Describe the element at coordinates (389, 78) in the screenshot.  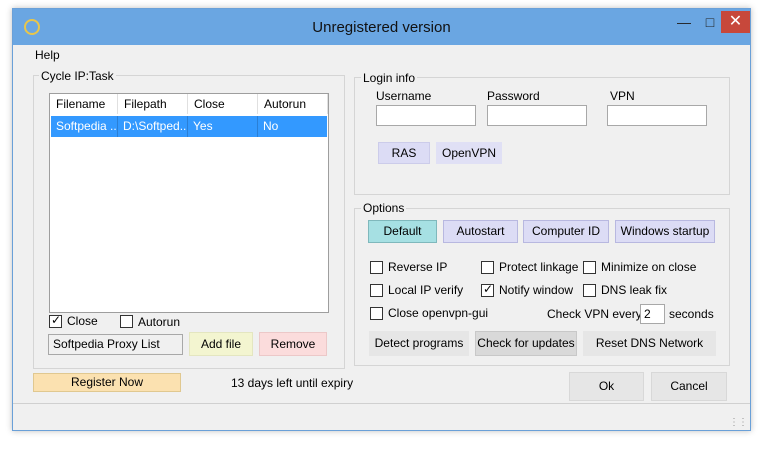
I see `login-info-group-label: Login info` at that location.